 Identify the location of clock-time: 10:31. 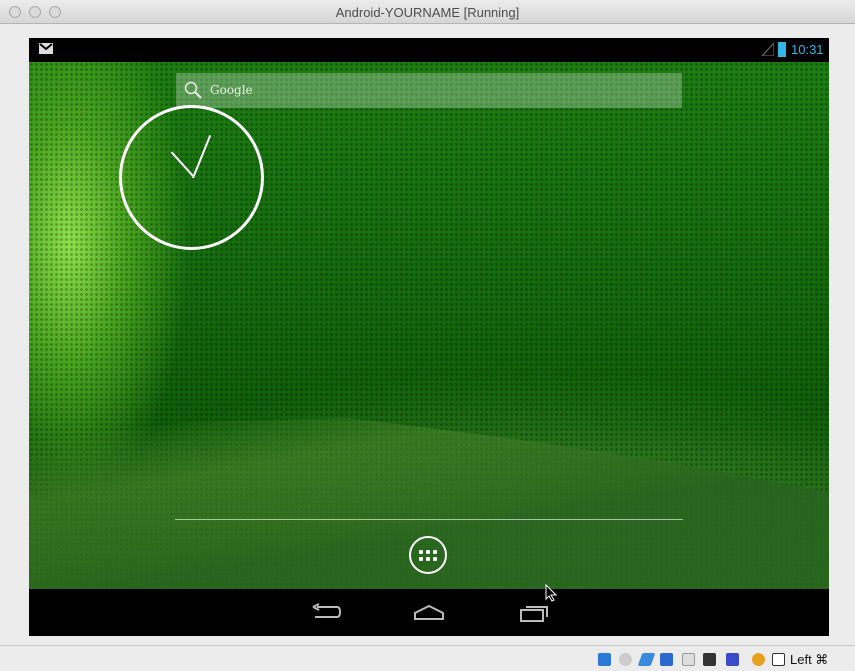
(807, 49).